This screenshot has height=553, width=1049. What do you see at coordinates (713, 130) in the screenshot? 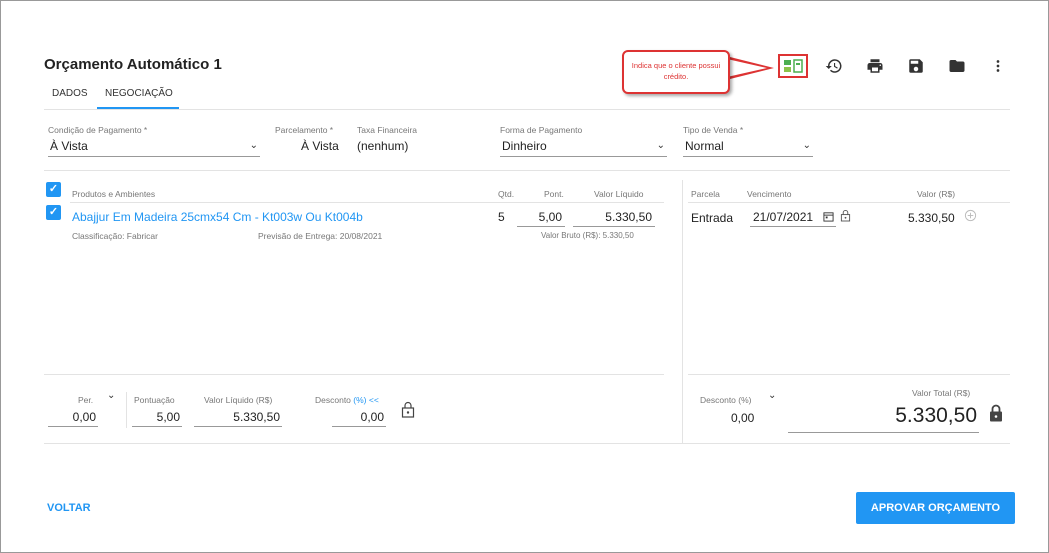
I see `tipo-label: Tipo de Venda *` at bounding box center [713, 130].